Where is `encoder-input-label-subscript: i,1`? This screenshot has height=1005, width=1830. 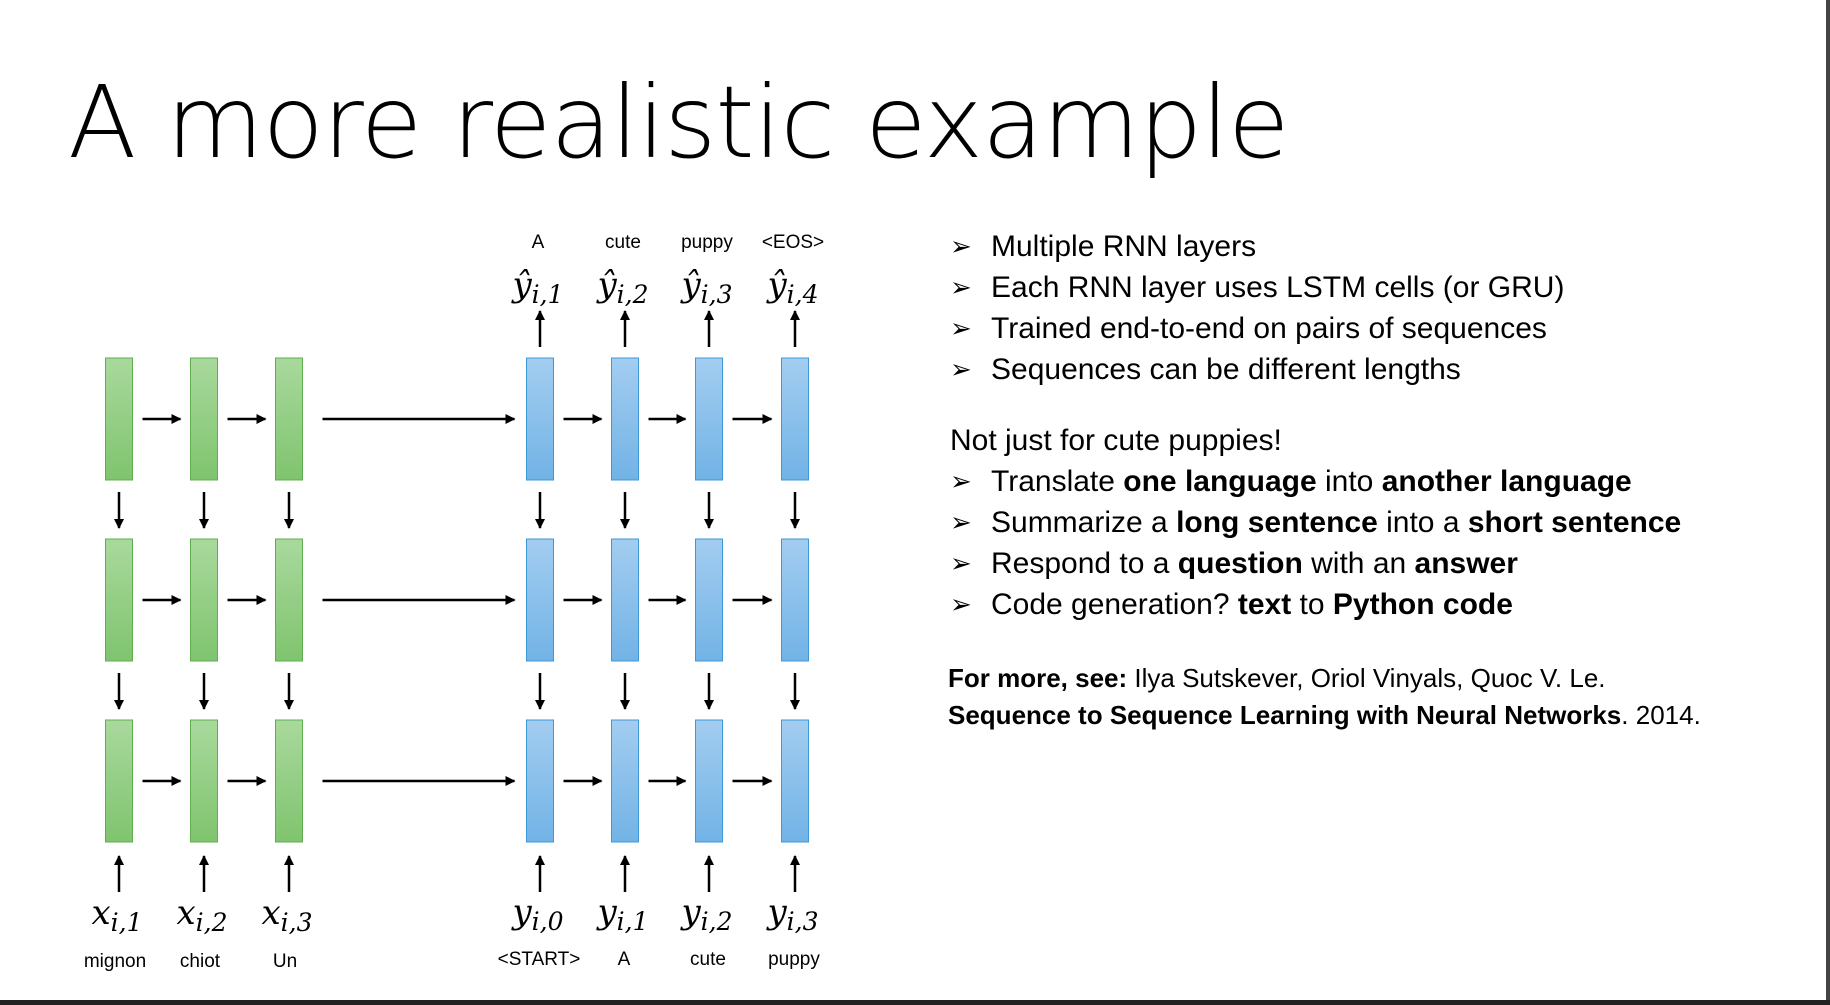
encoder-input-label-subscript: i,1 is located at coordinates (127, 922).